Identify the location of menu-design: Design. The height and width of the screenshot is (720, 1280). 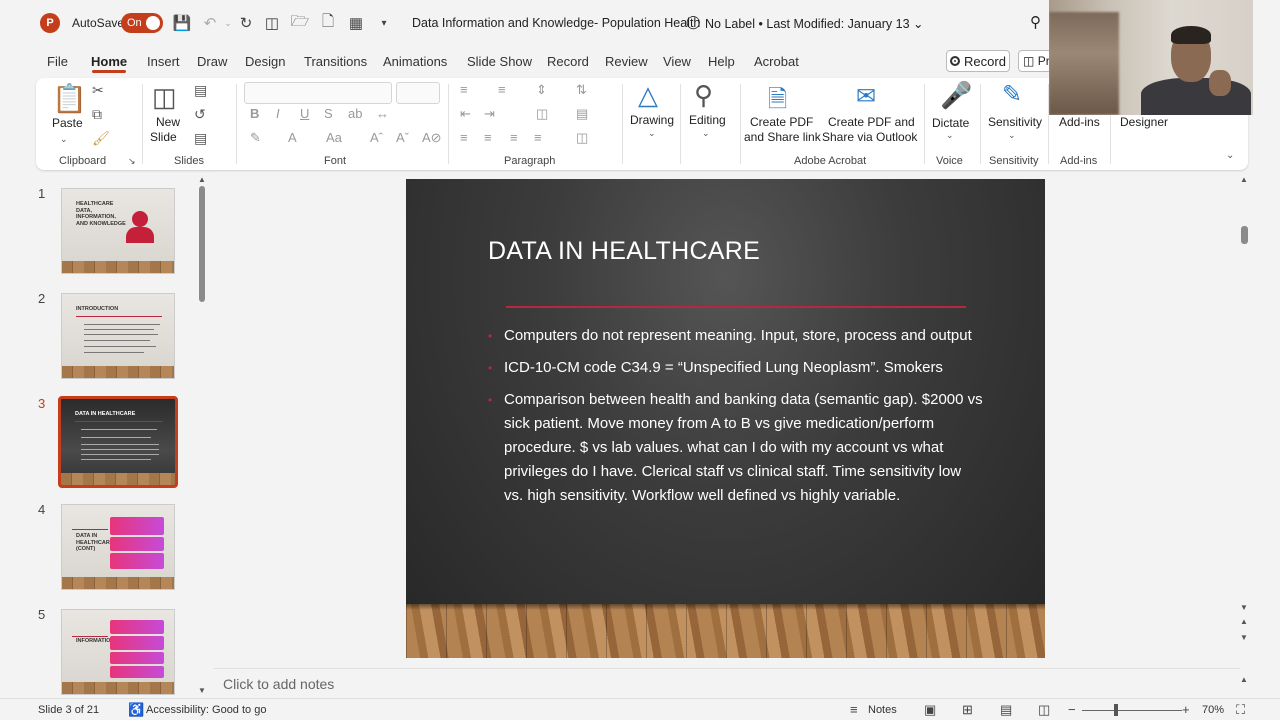
(265, 61).